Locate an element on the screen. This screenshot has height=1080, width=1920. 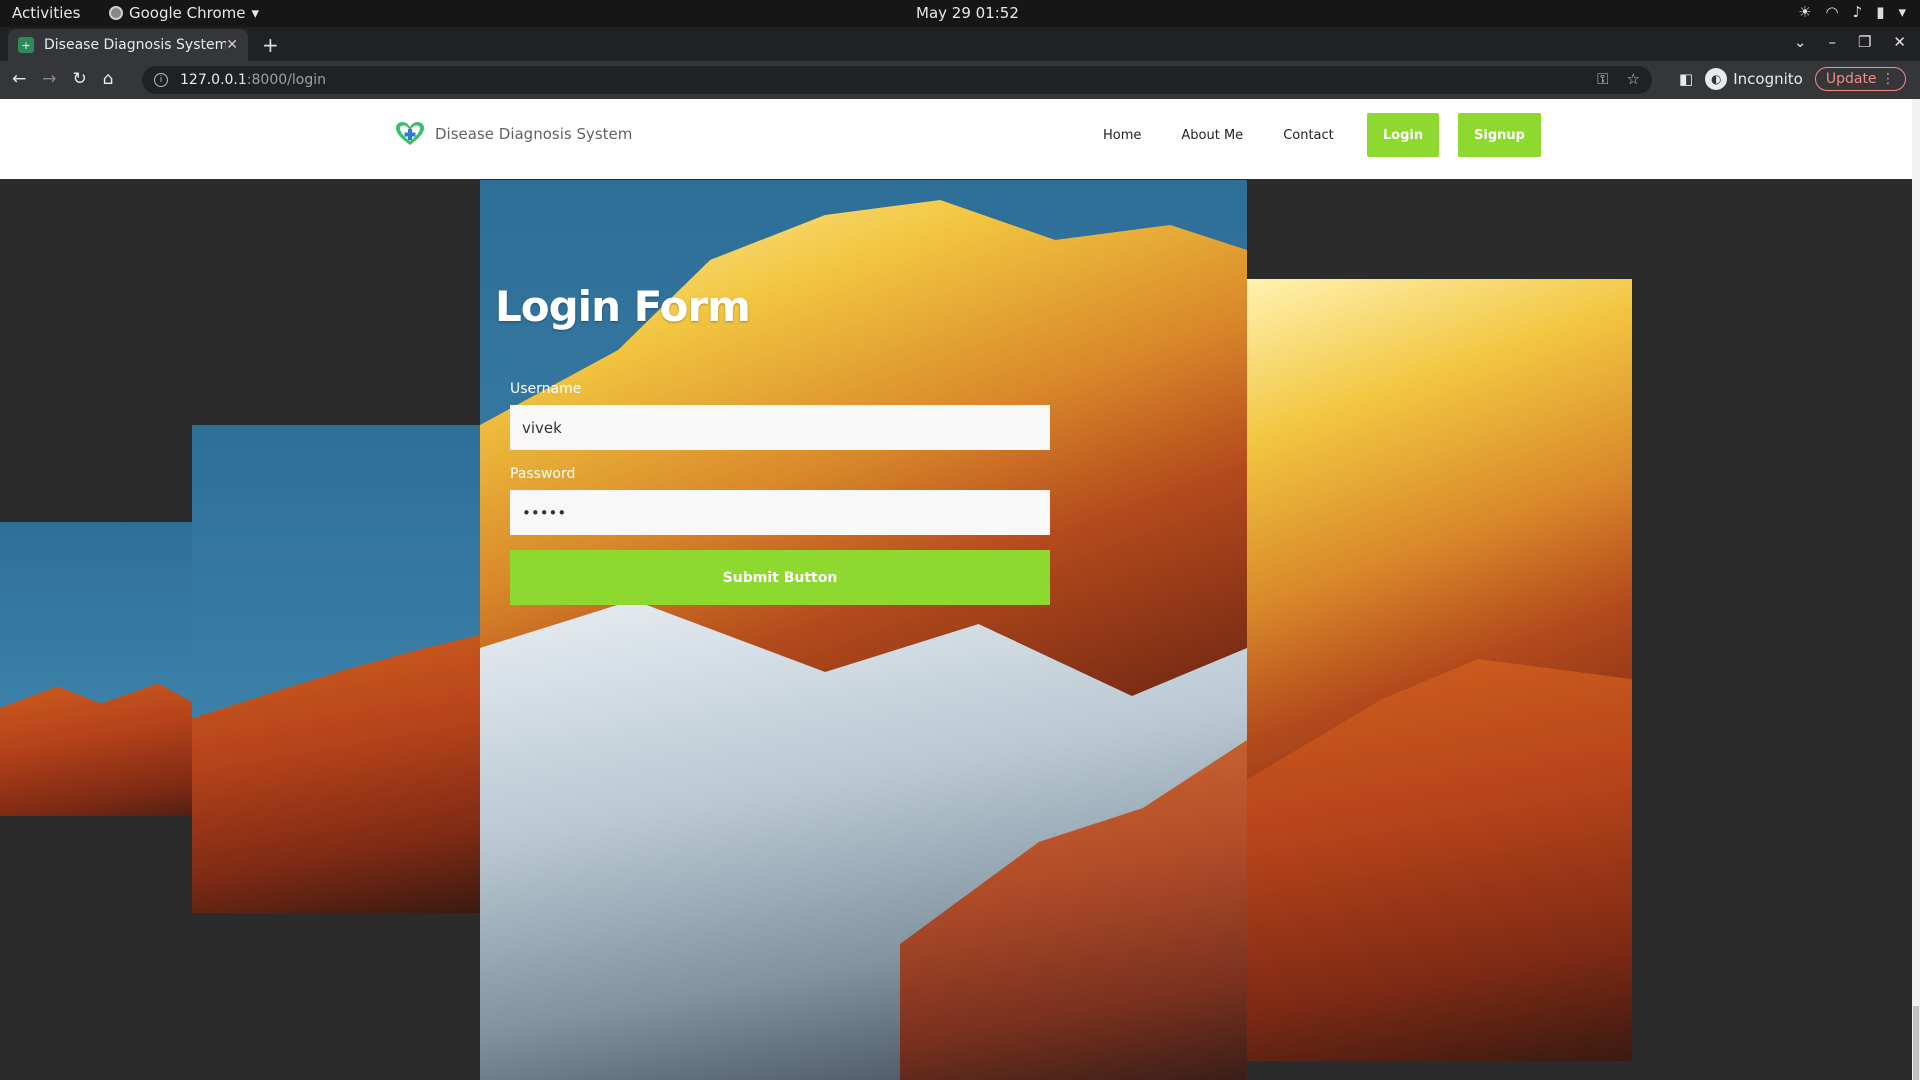
brand-name: Disease Diagnosis System is located at coordinates (534, 134).